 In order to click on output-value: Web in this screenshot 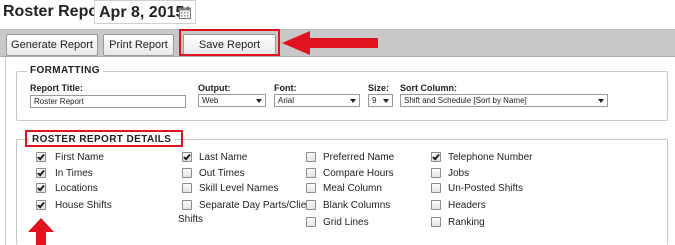, I will do `click(210, 100)`.